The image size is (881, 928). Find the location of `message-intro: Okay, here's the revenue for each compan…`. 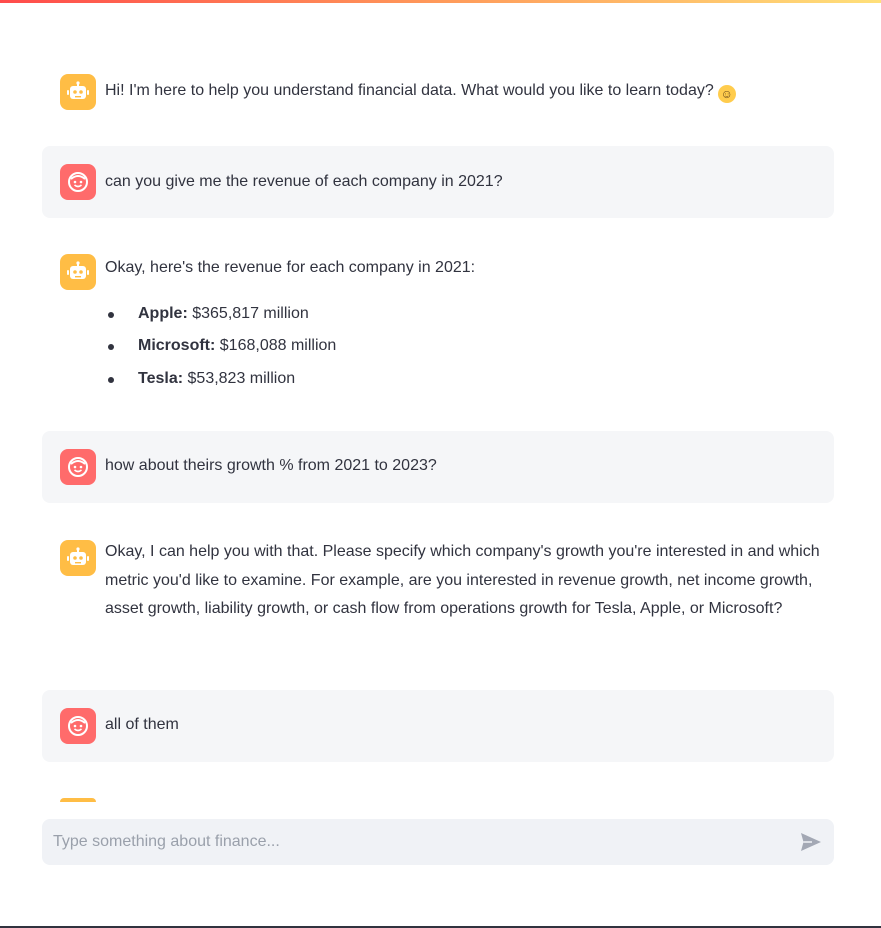

message-intro: Okay, here's the revenue for each compan… is located at coordinates (290, 267).